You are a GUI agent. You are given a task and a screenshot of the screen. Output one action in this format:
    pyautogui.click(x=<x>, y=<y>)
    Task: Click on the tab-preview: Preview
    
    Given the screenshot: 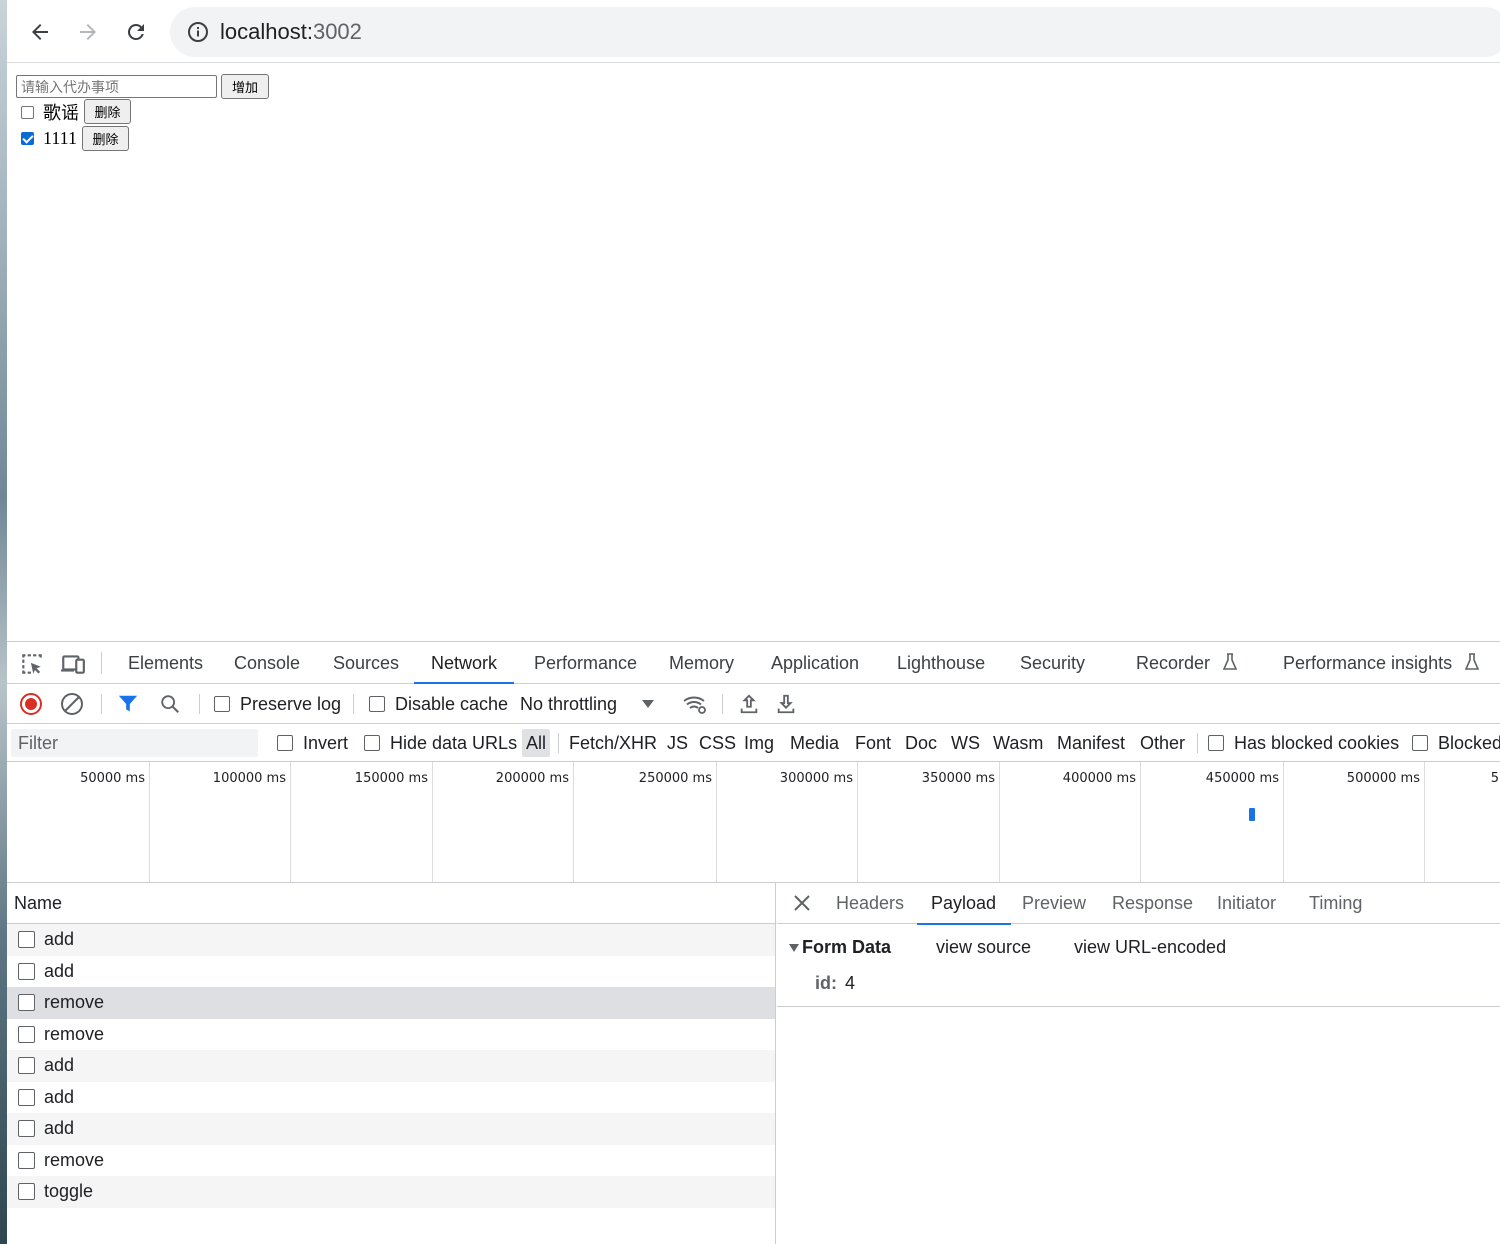 What is the action you would take?
    pyautogui.click(x=1054, y=903)
    